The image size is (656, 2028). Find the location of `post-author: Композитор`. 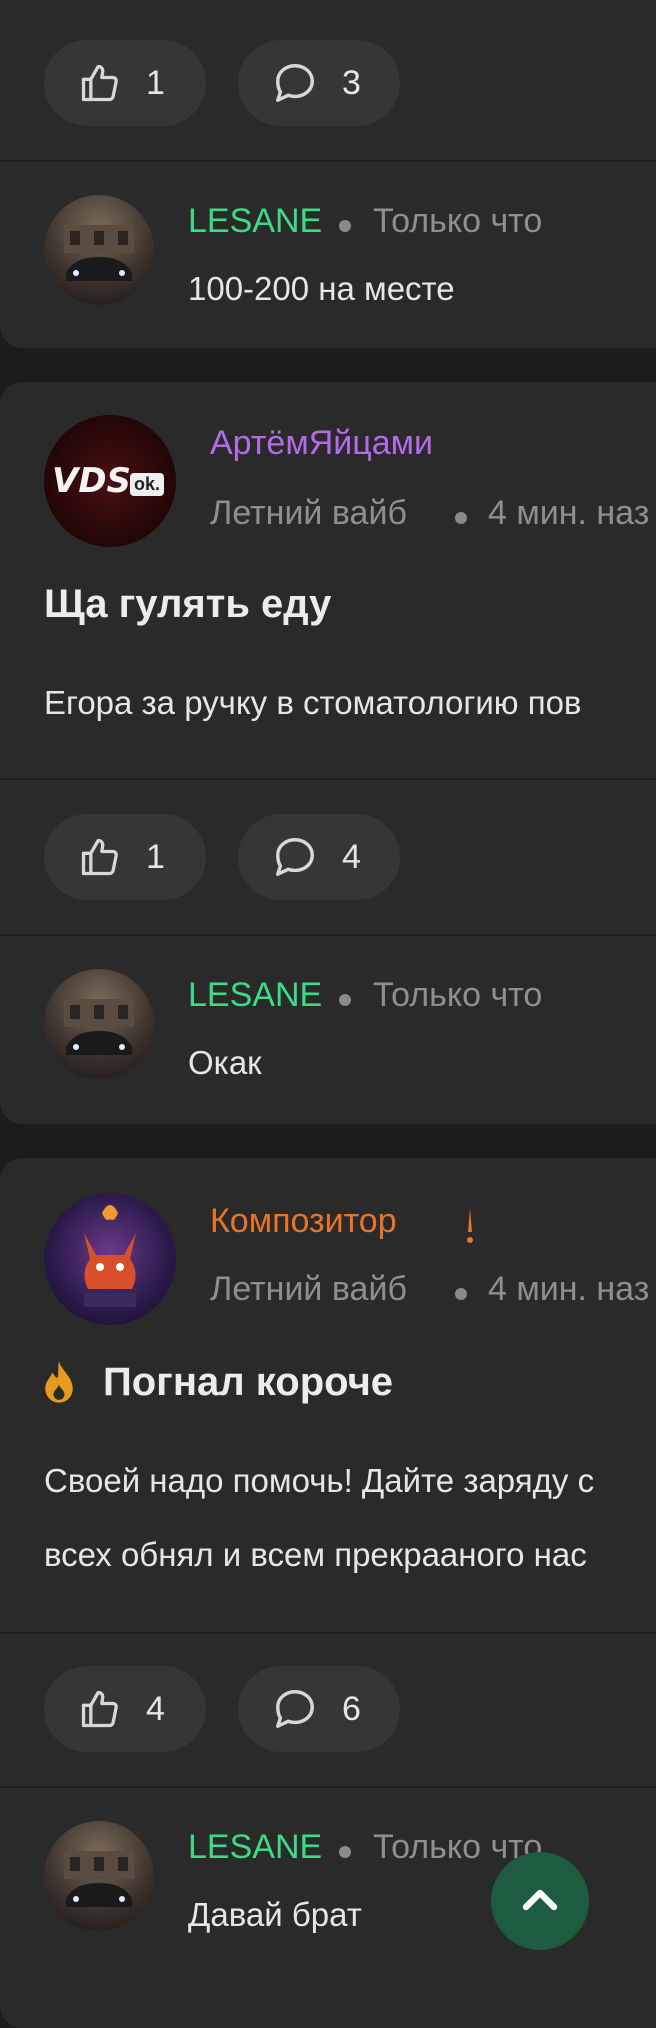

post-author: Композитор is located at coordinates (303, 1221).